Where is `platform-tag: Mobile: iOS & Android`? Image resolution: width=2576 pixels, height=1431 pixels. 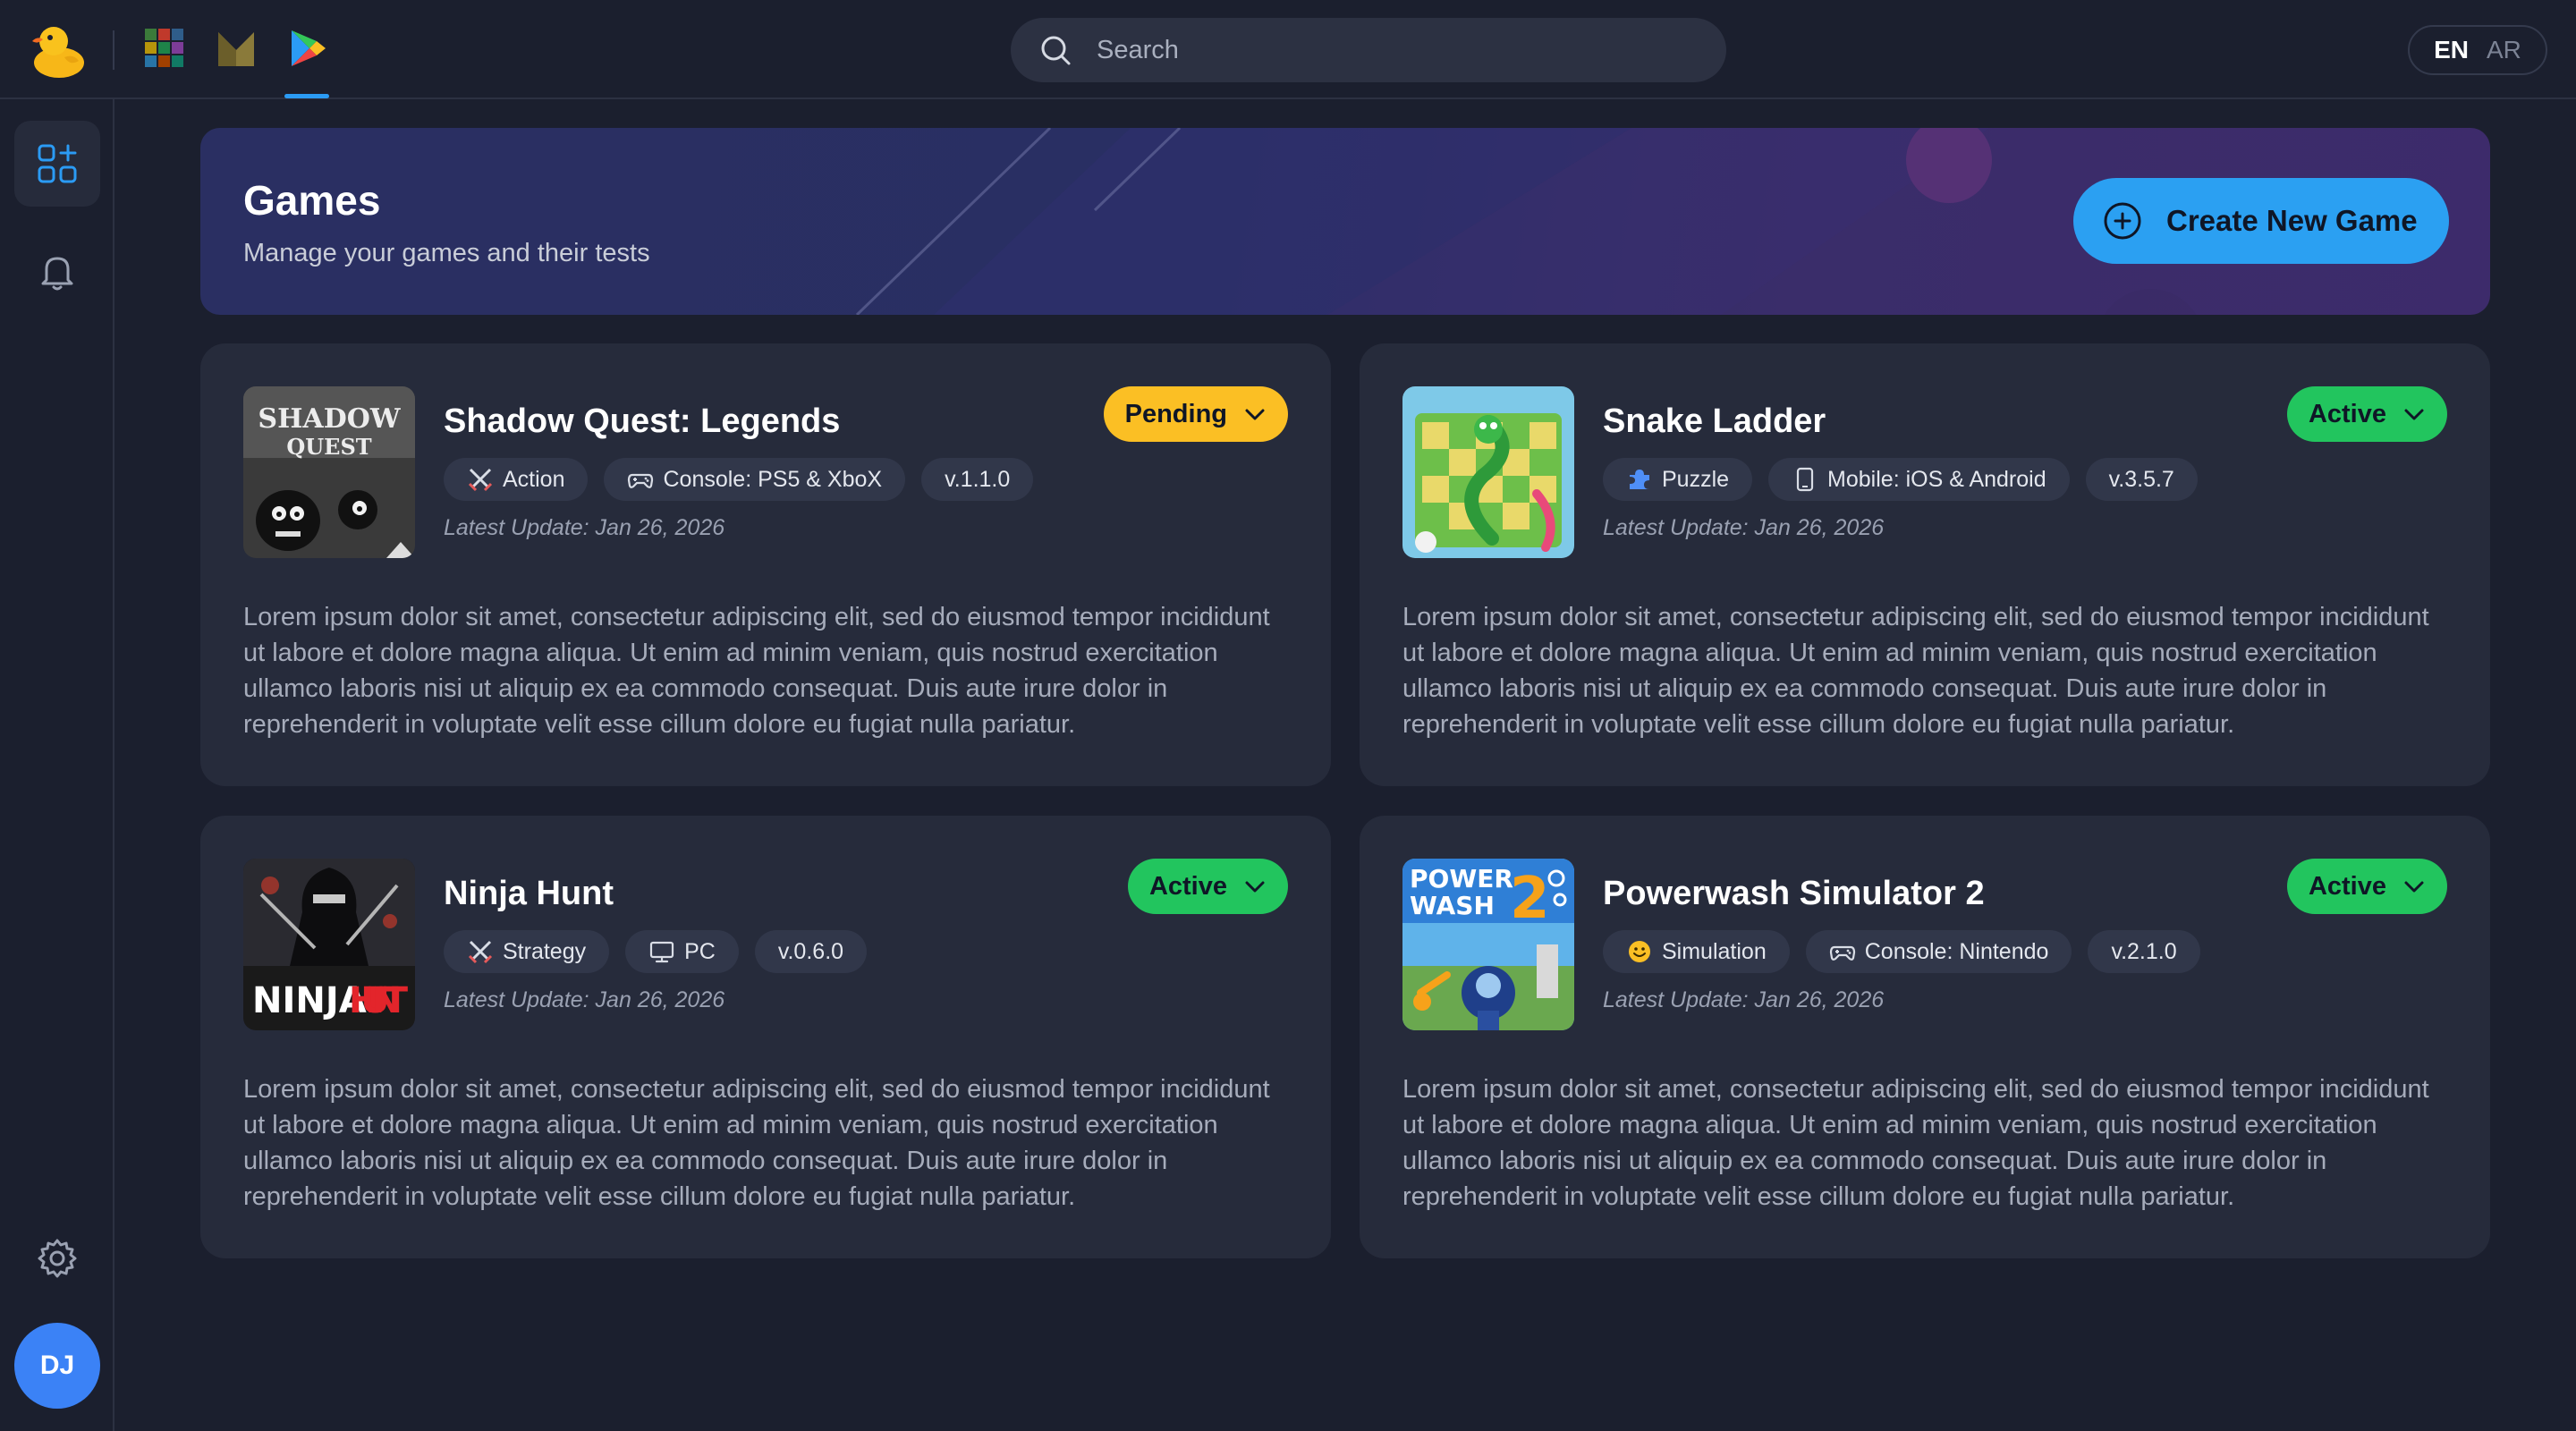 platform-tag: Mobile: iOS & Android is located at coordinates (1919, 480).